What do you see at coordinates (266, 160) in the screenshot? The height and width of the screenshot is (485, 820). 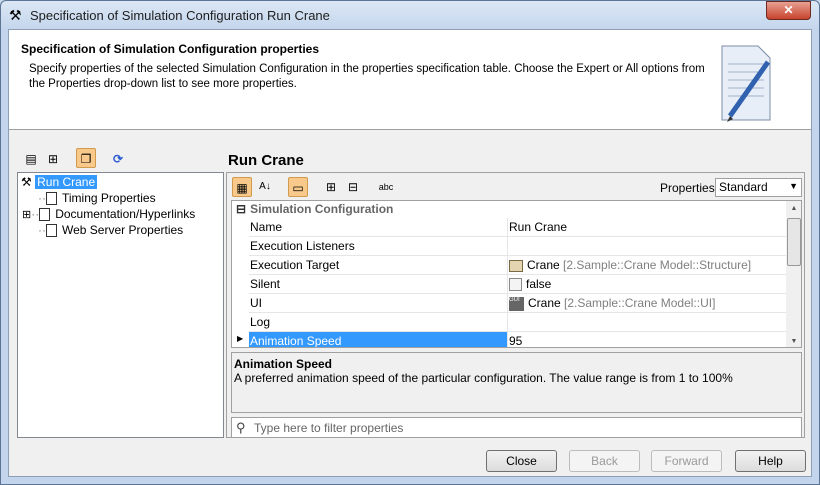 I see `panel-title: Run Crane` at bounding box center [266, 160].